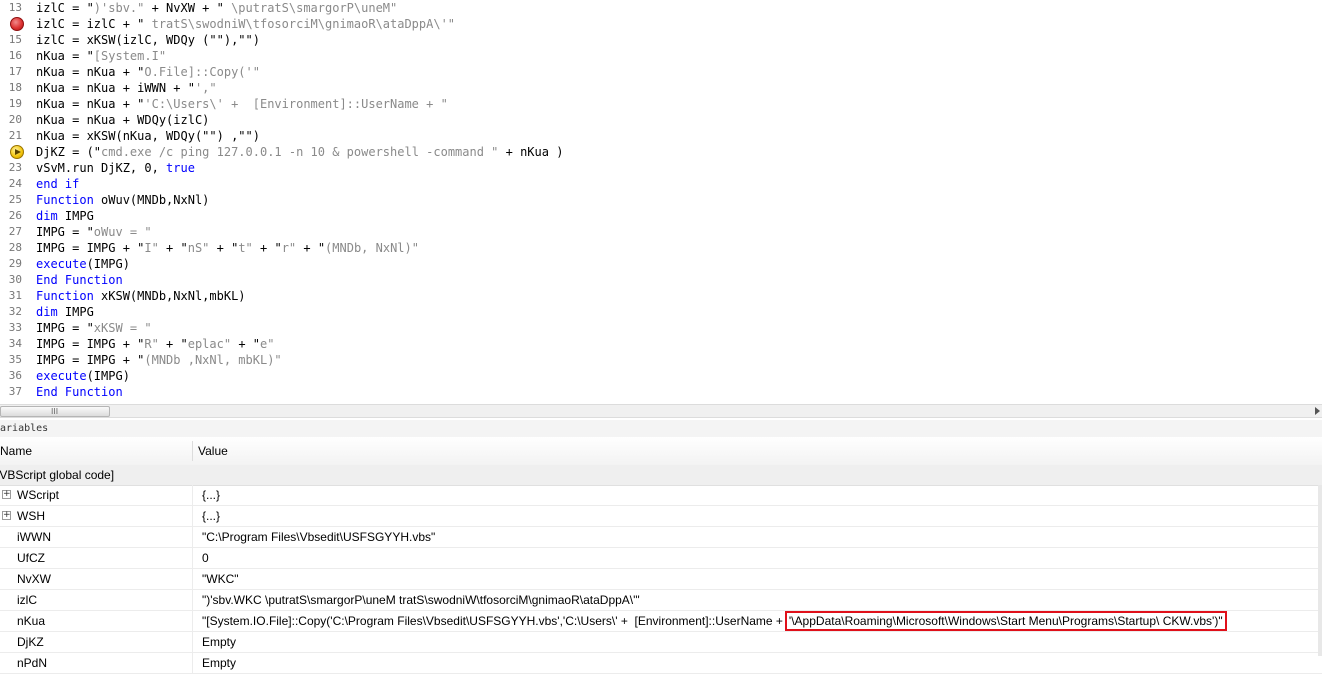 Image resolution: width=1322 pixels, height=674 pixels. Describe the element at coordinates (148, 40) in the screenshot. I see `code-token: izlC = xKSW(izlC, WDQy (""),"")` at that location.